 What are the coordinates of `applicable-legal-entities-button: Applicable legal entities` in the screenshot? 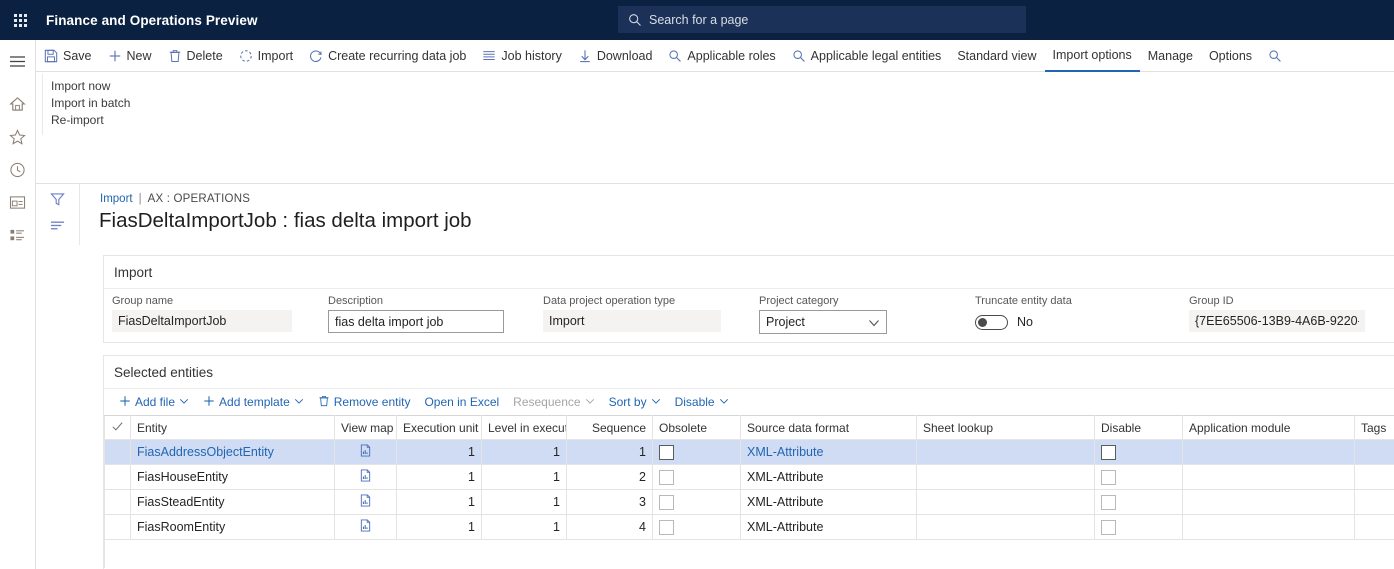 It's located at (867, 55).